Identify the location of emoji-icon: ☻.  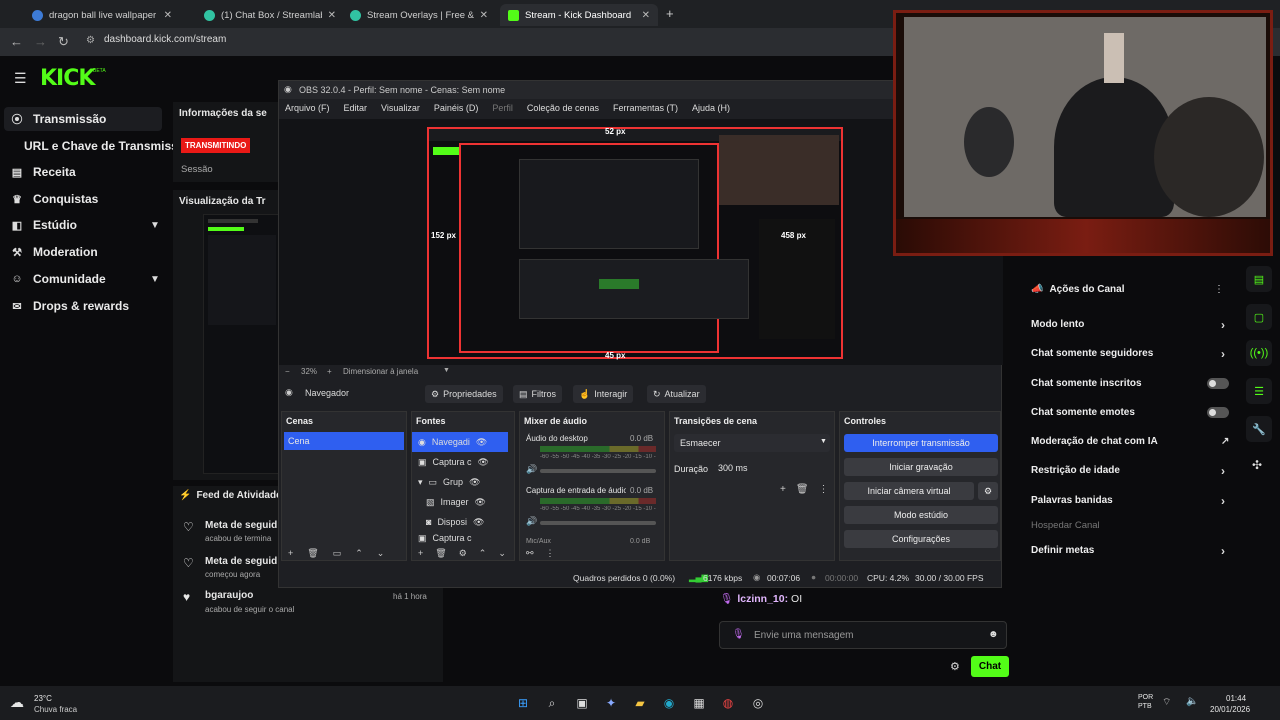
(993, 634).